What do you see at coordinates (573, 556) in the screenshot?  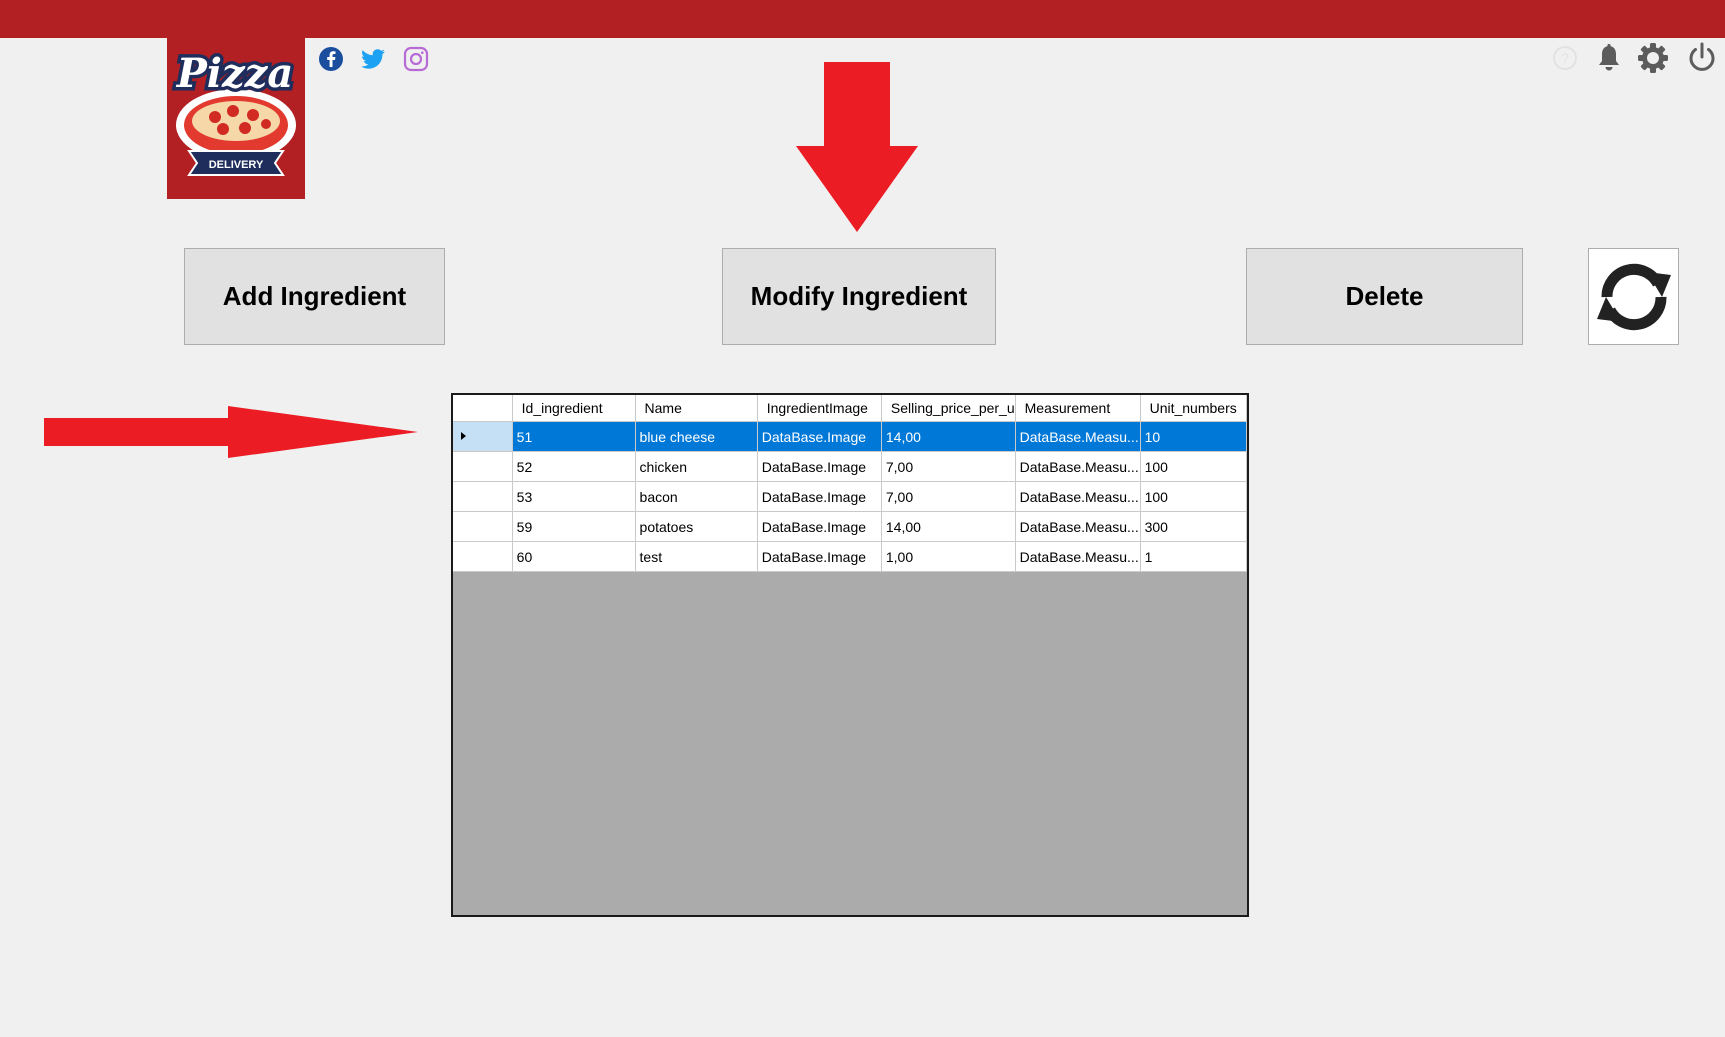 I see `cell-id: 60` at bounding box center [573, 556].